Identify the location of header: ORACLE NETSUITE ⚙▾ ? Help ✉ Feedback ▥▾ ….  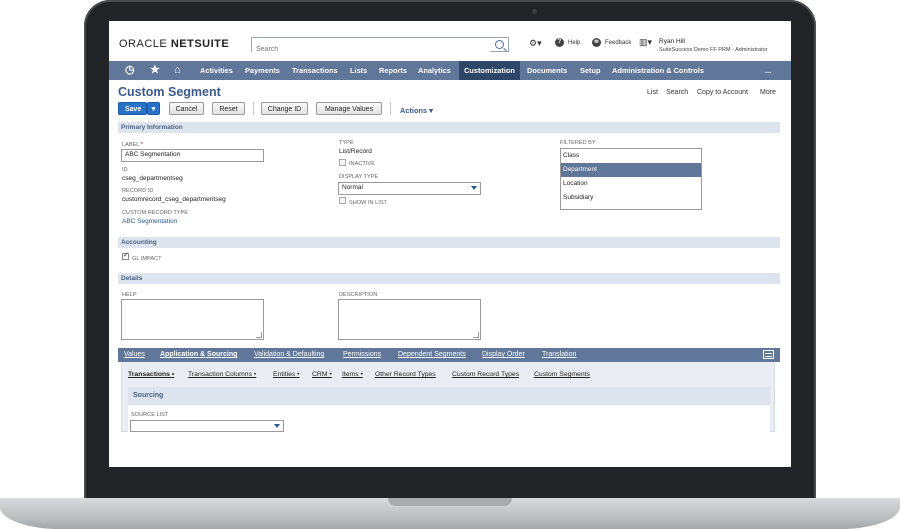
(450, 41).